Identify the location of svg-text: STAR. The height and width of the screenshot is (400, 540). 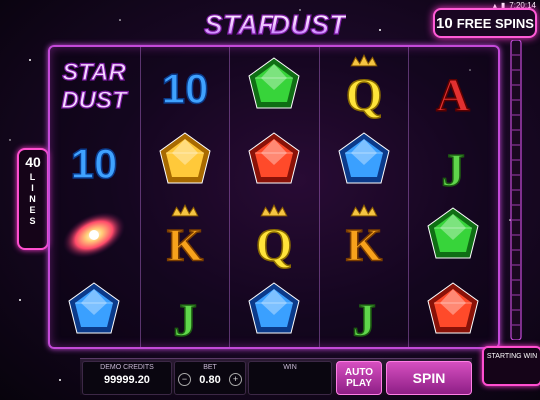
(94, 72).